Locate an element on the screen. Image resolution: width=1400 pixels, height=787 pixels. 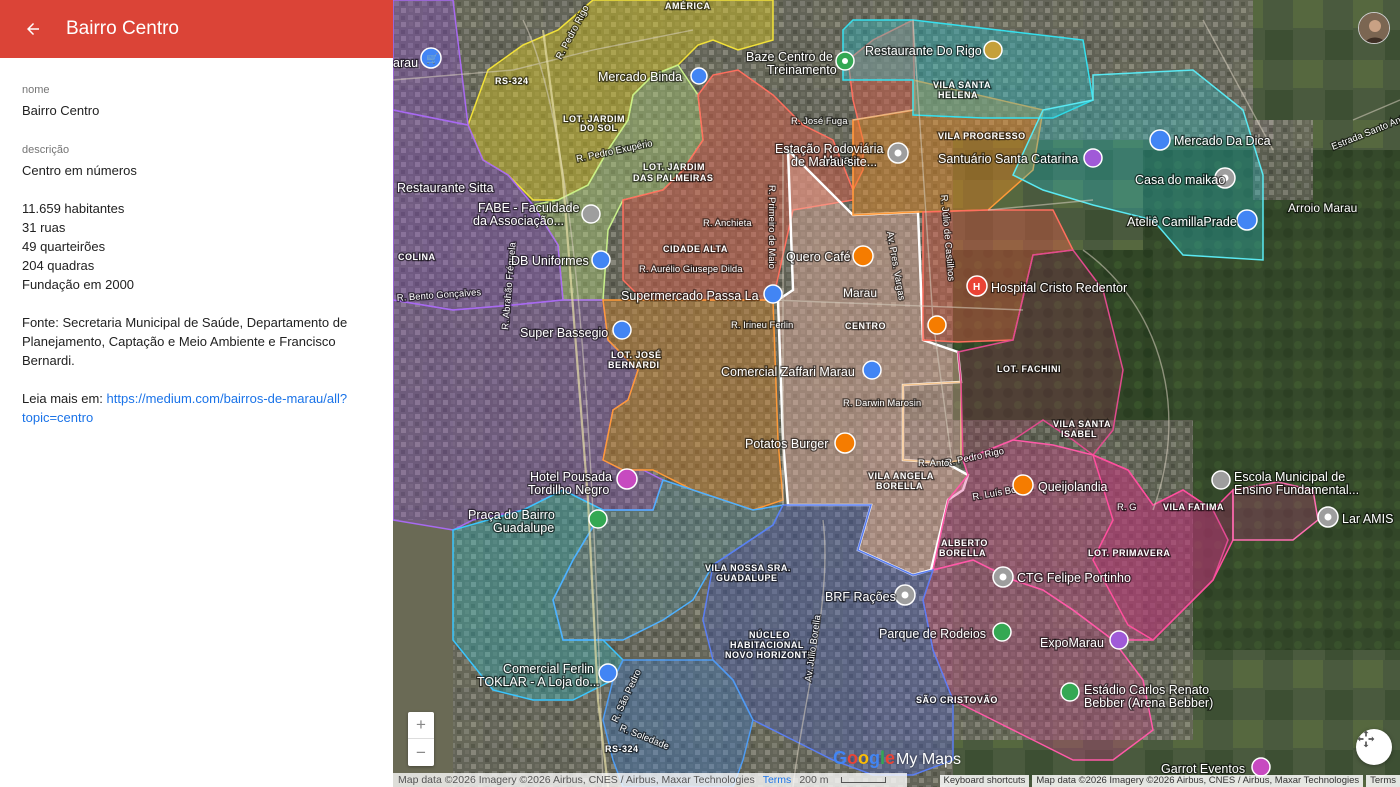
svg-text: Tordilho Negro is located at coordinates (568, 490).